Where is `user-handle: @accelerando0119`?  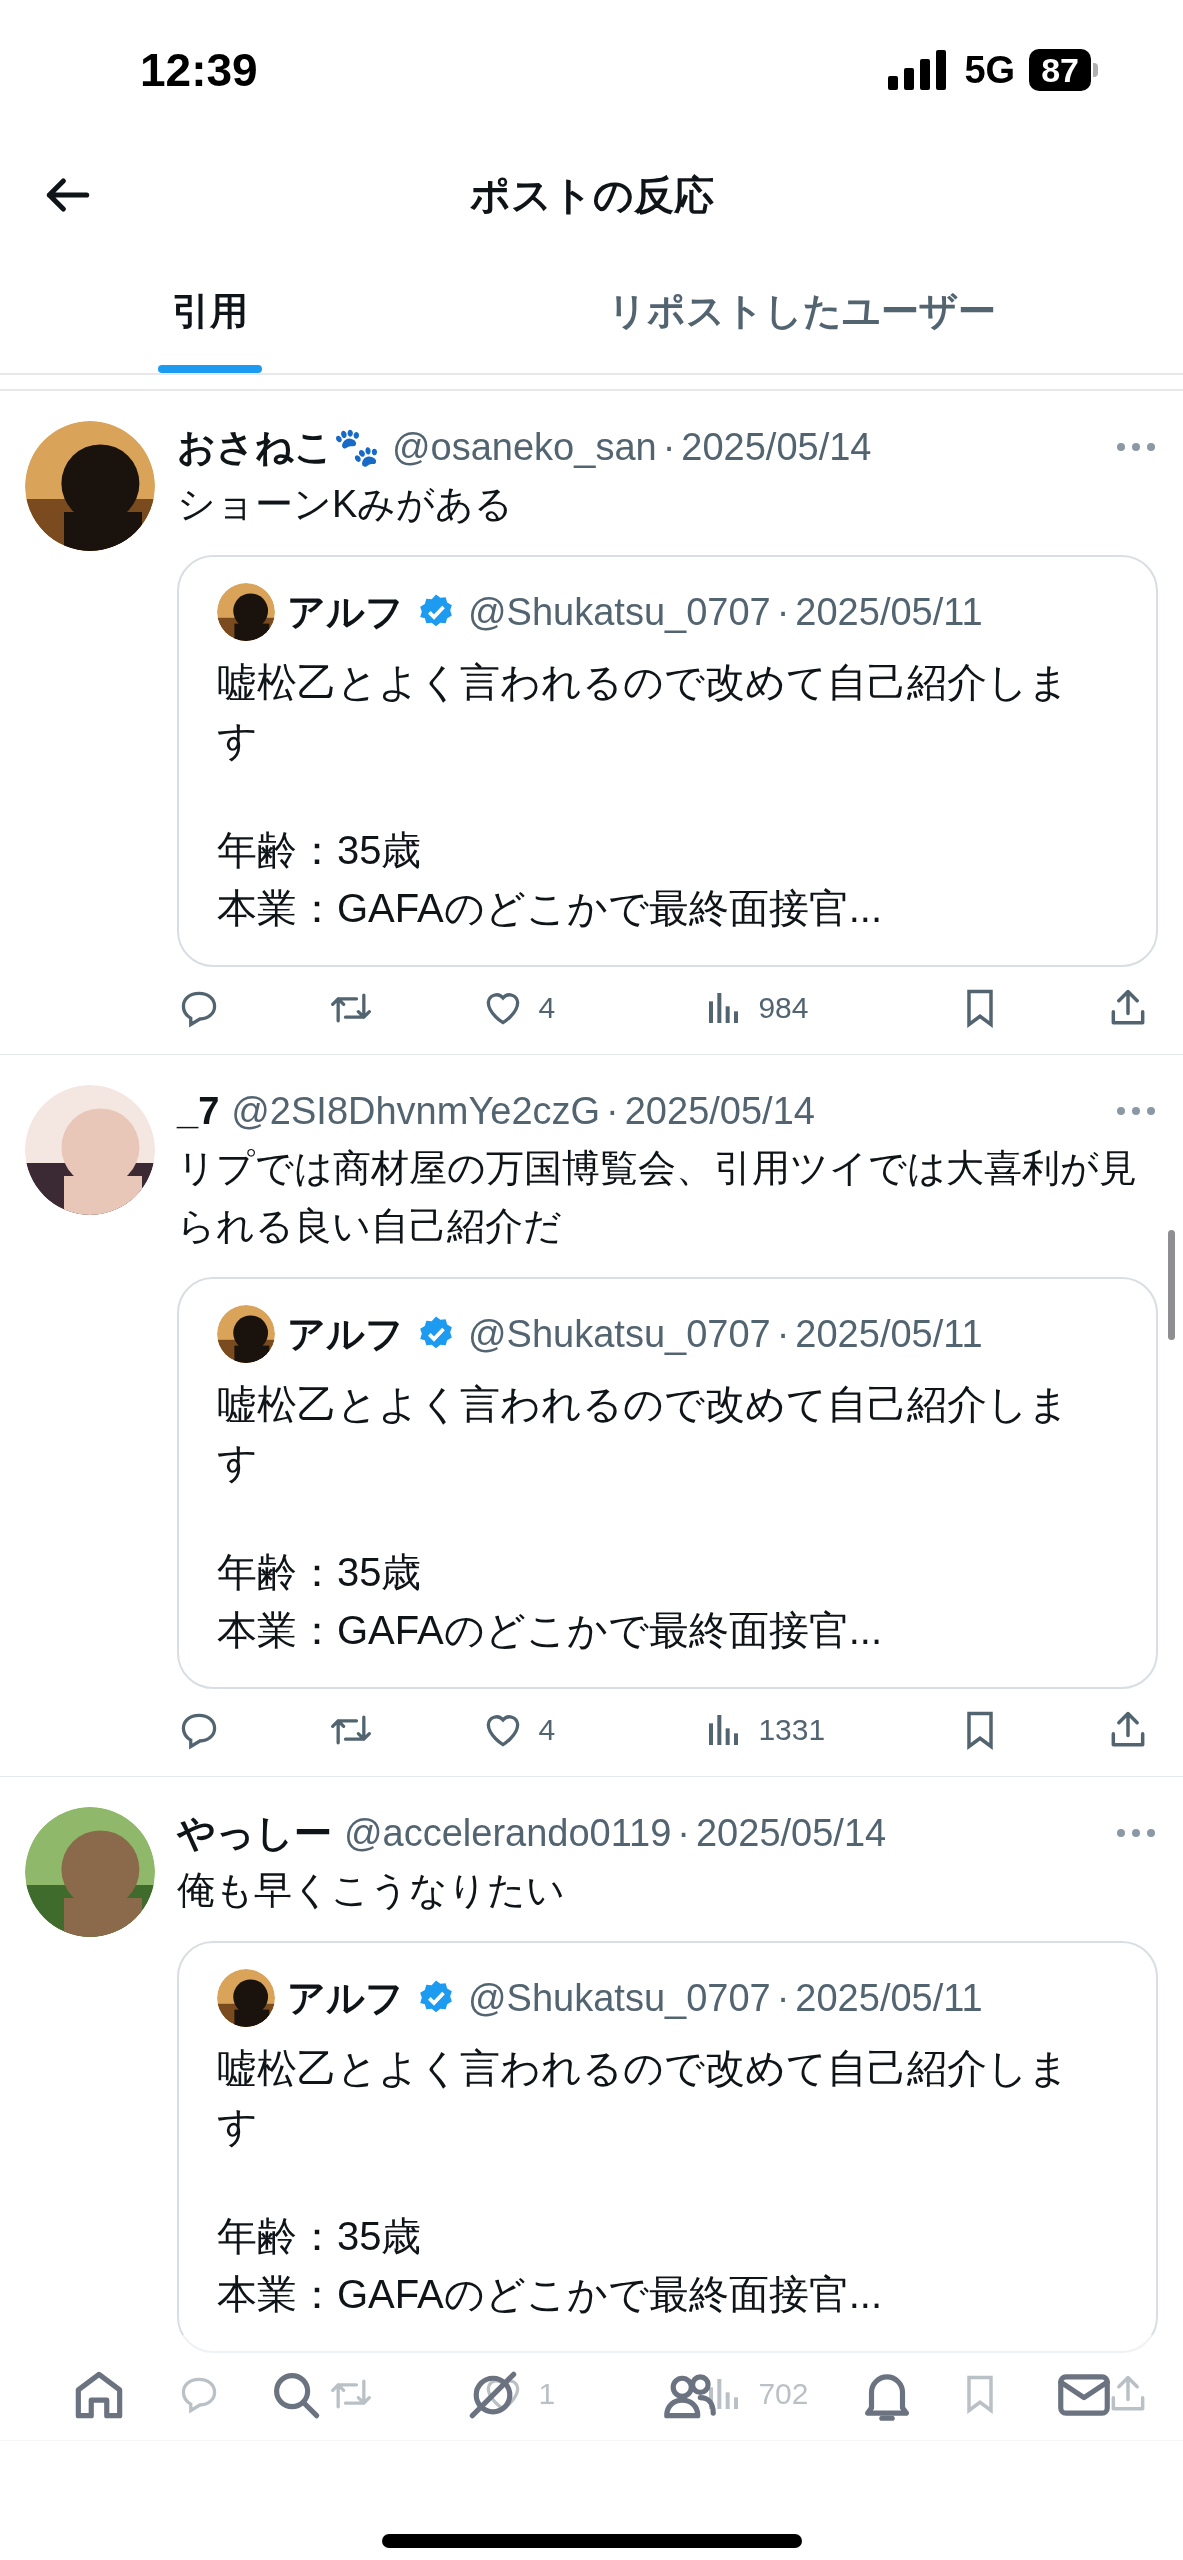 user-handle: @accelerando0119 is located at coordinates (508, 1833).